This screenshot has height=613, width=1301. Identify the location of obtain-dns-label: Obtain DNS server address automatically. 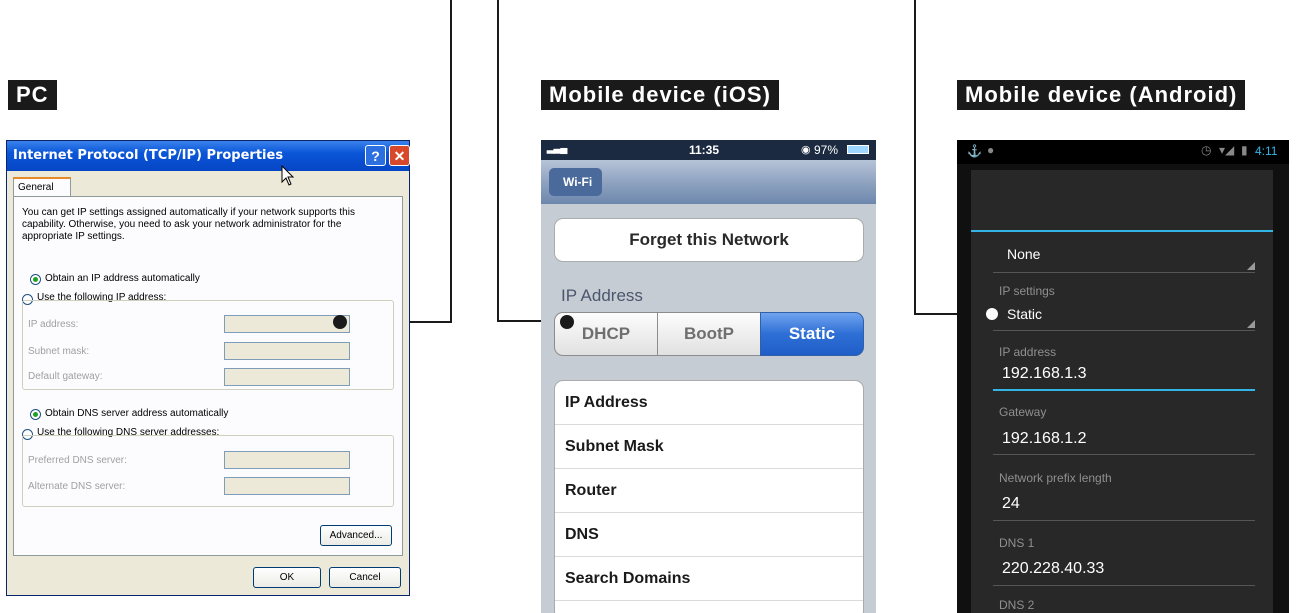
(137, 413).